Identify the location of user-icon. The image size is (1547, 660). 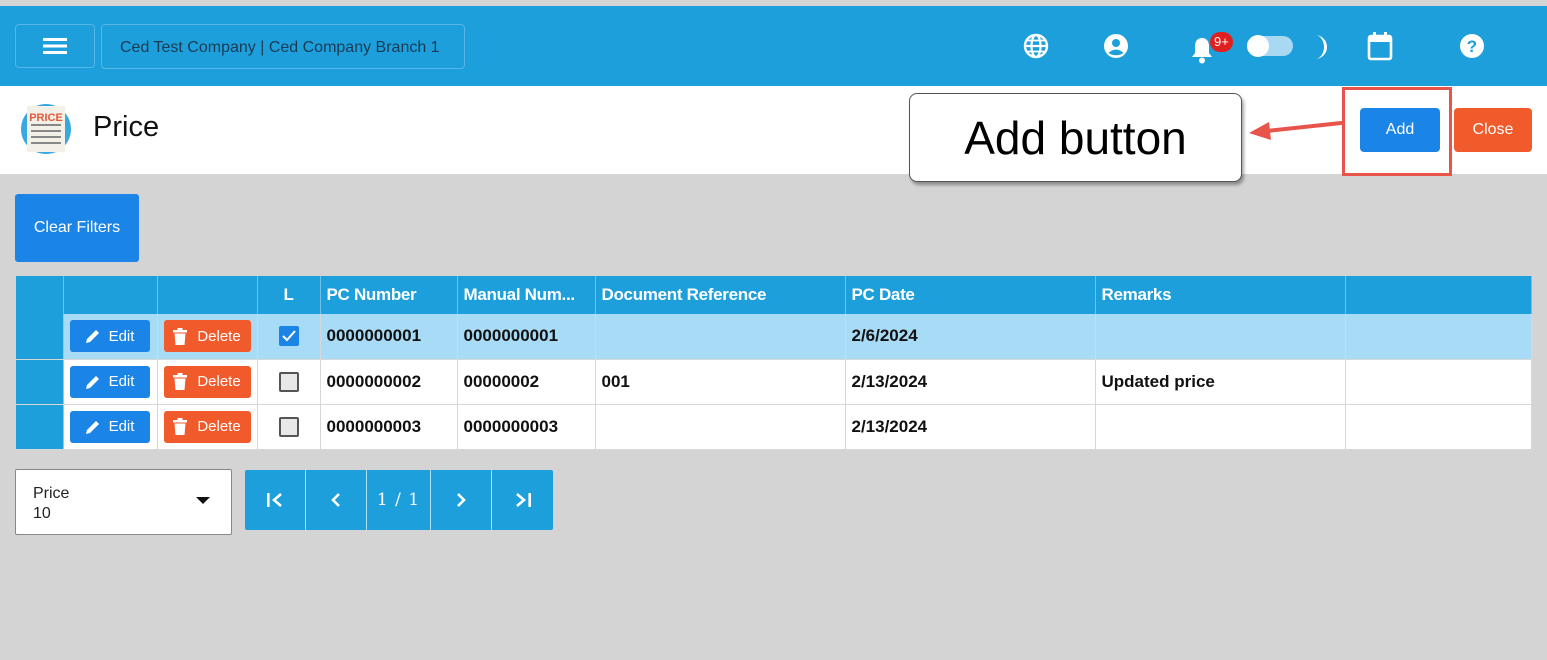
(1116, 46).